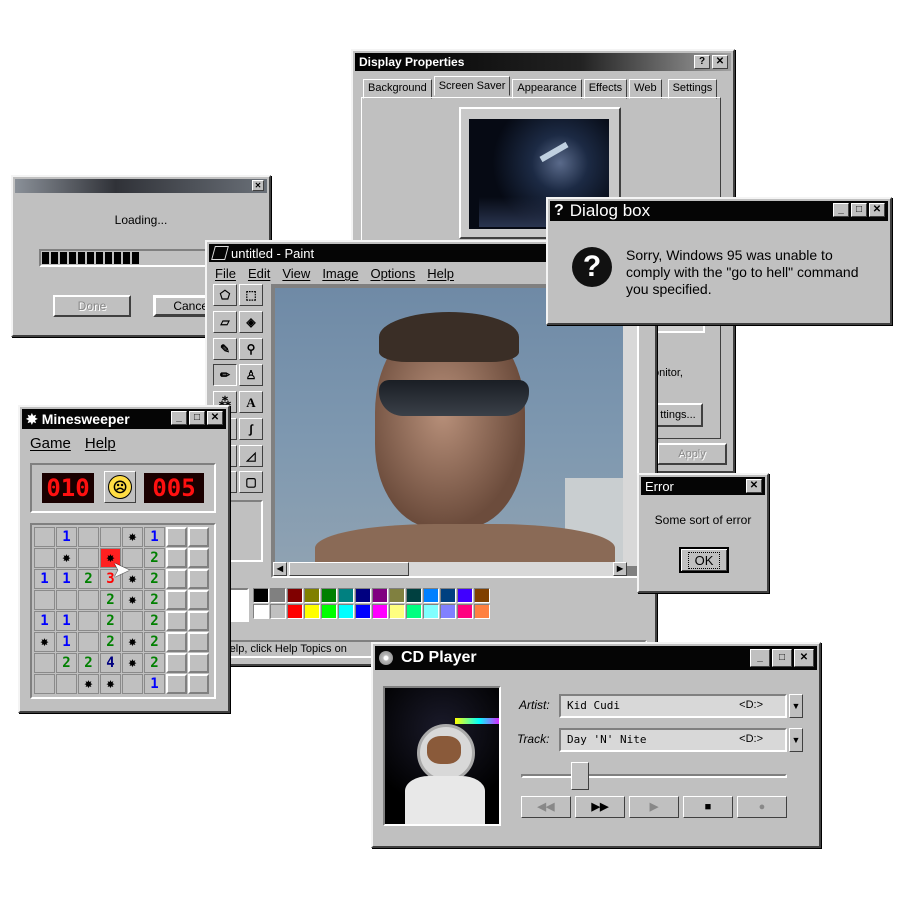  Describe the element at coordinates (708, 807) in the screenshot. I see `stop-button: ■` at that location.